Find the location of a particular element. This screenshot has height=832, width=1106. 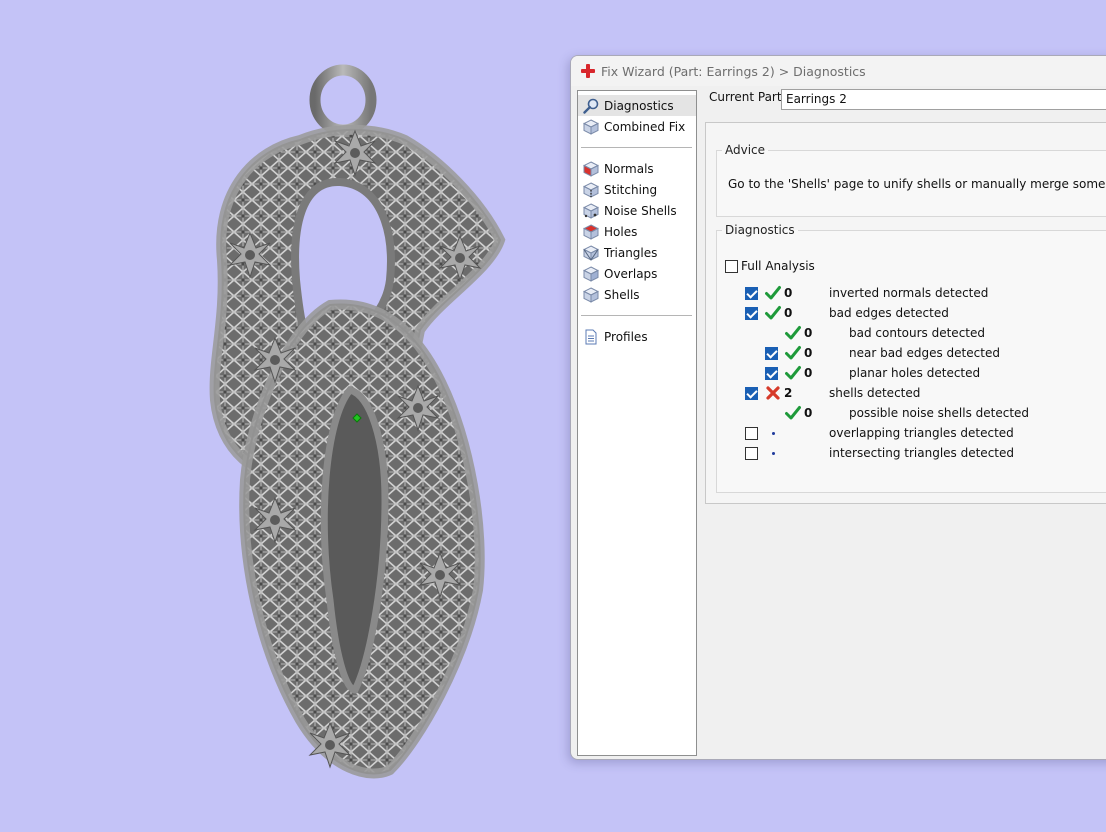

nav-item-triangles: Triangles is located at coordinates (637, 252).